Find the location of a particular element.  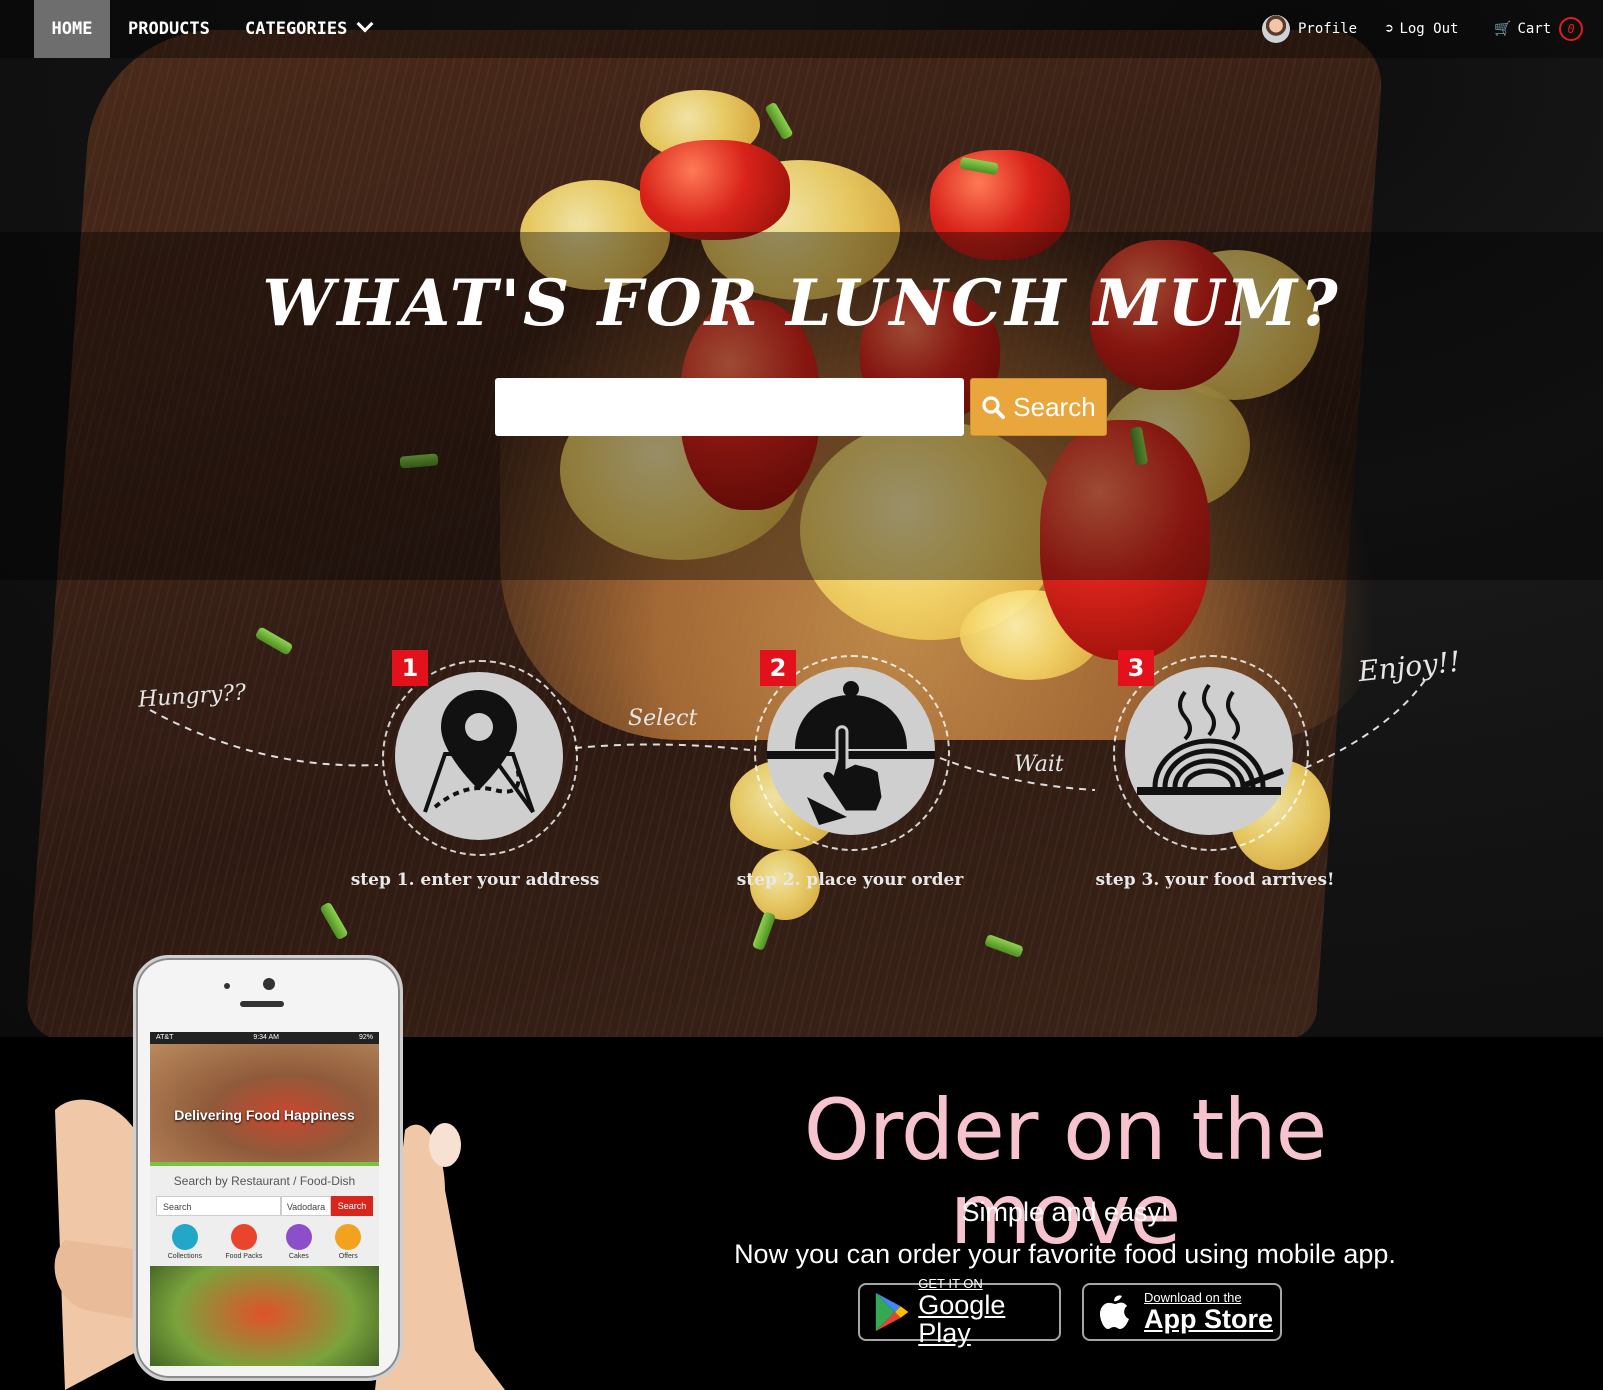

step-2-badge: 2 is located at coordinates (778, 668).